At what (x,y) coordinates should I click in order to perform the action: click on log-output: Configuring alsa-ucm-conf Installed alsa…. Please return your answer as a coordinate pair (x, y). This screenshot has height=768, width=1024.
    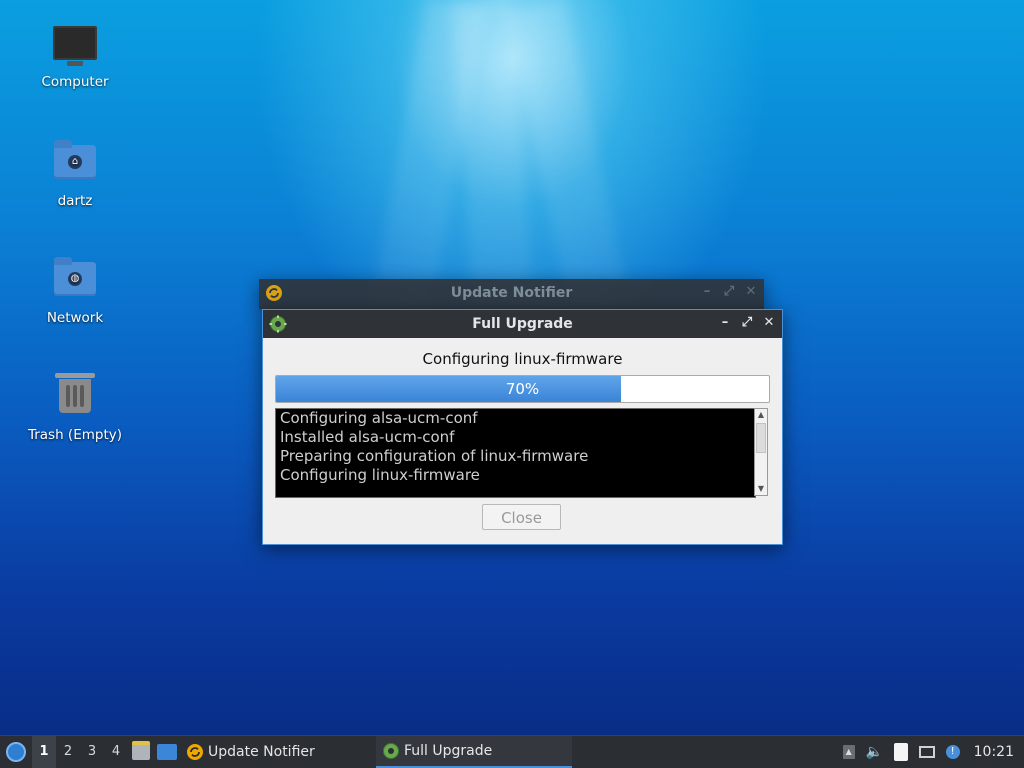
    Looking at the image, I should click on (515, 453).